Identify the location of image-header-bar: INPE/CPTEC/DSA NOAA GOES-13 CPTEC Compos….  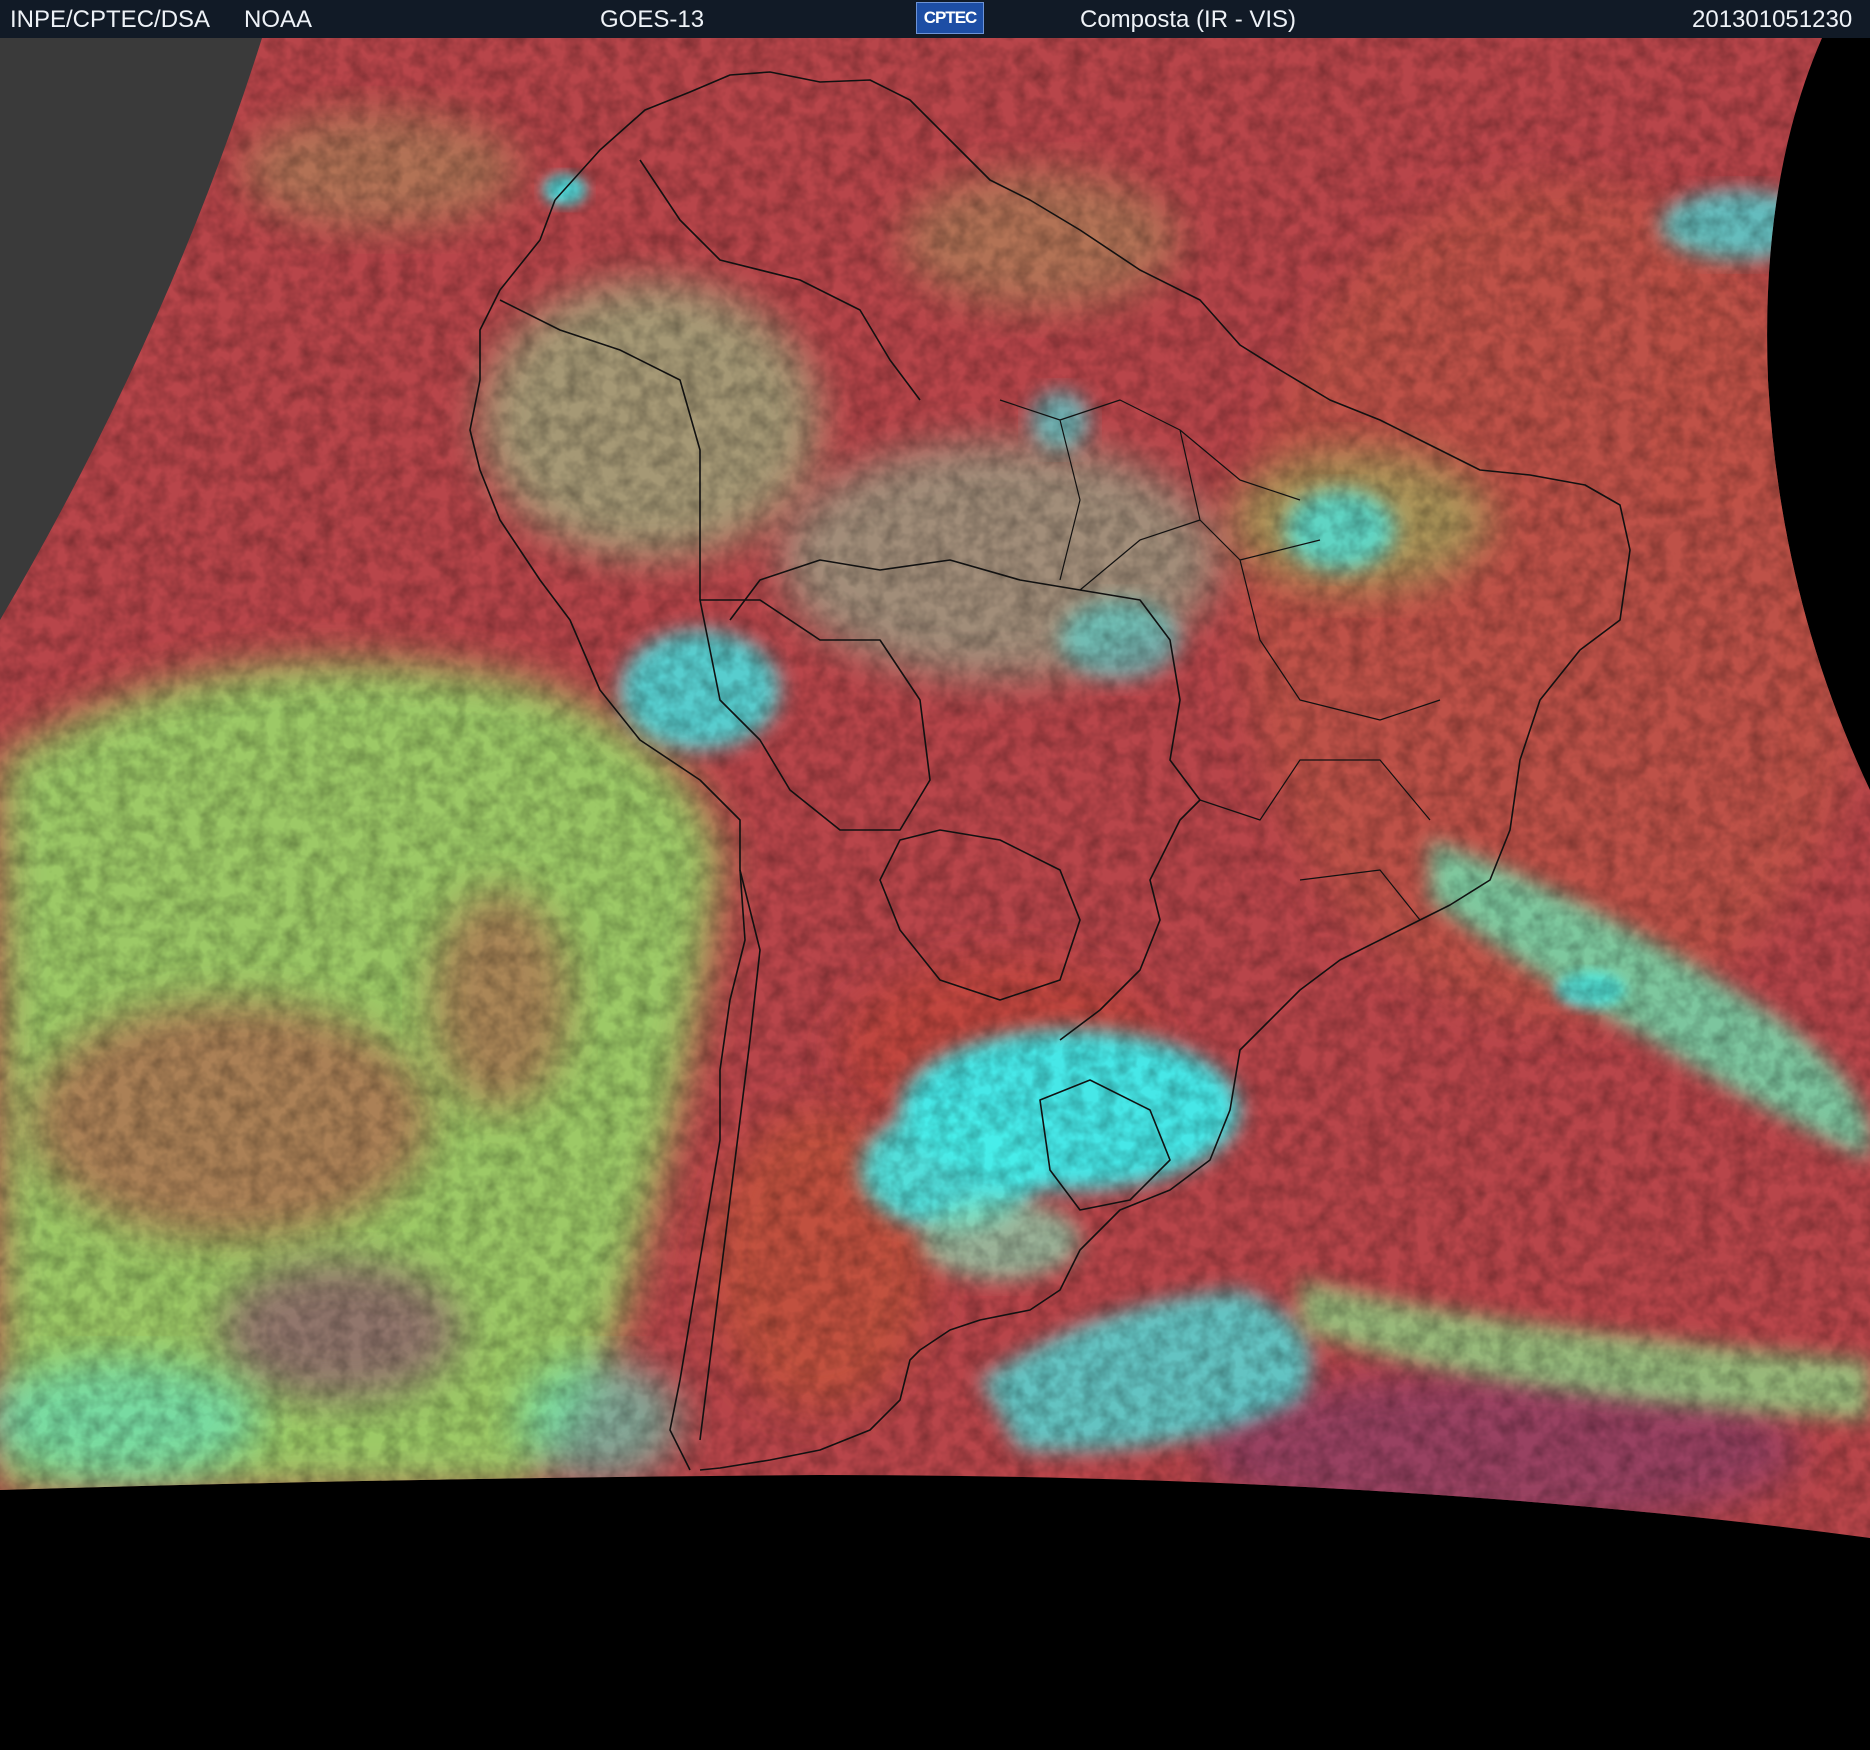
(935, 19).